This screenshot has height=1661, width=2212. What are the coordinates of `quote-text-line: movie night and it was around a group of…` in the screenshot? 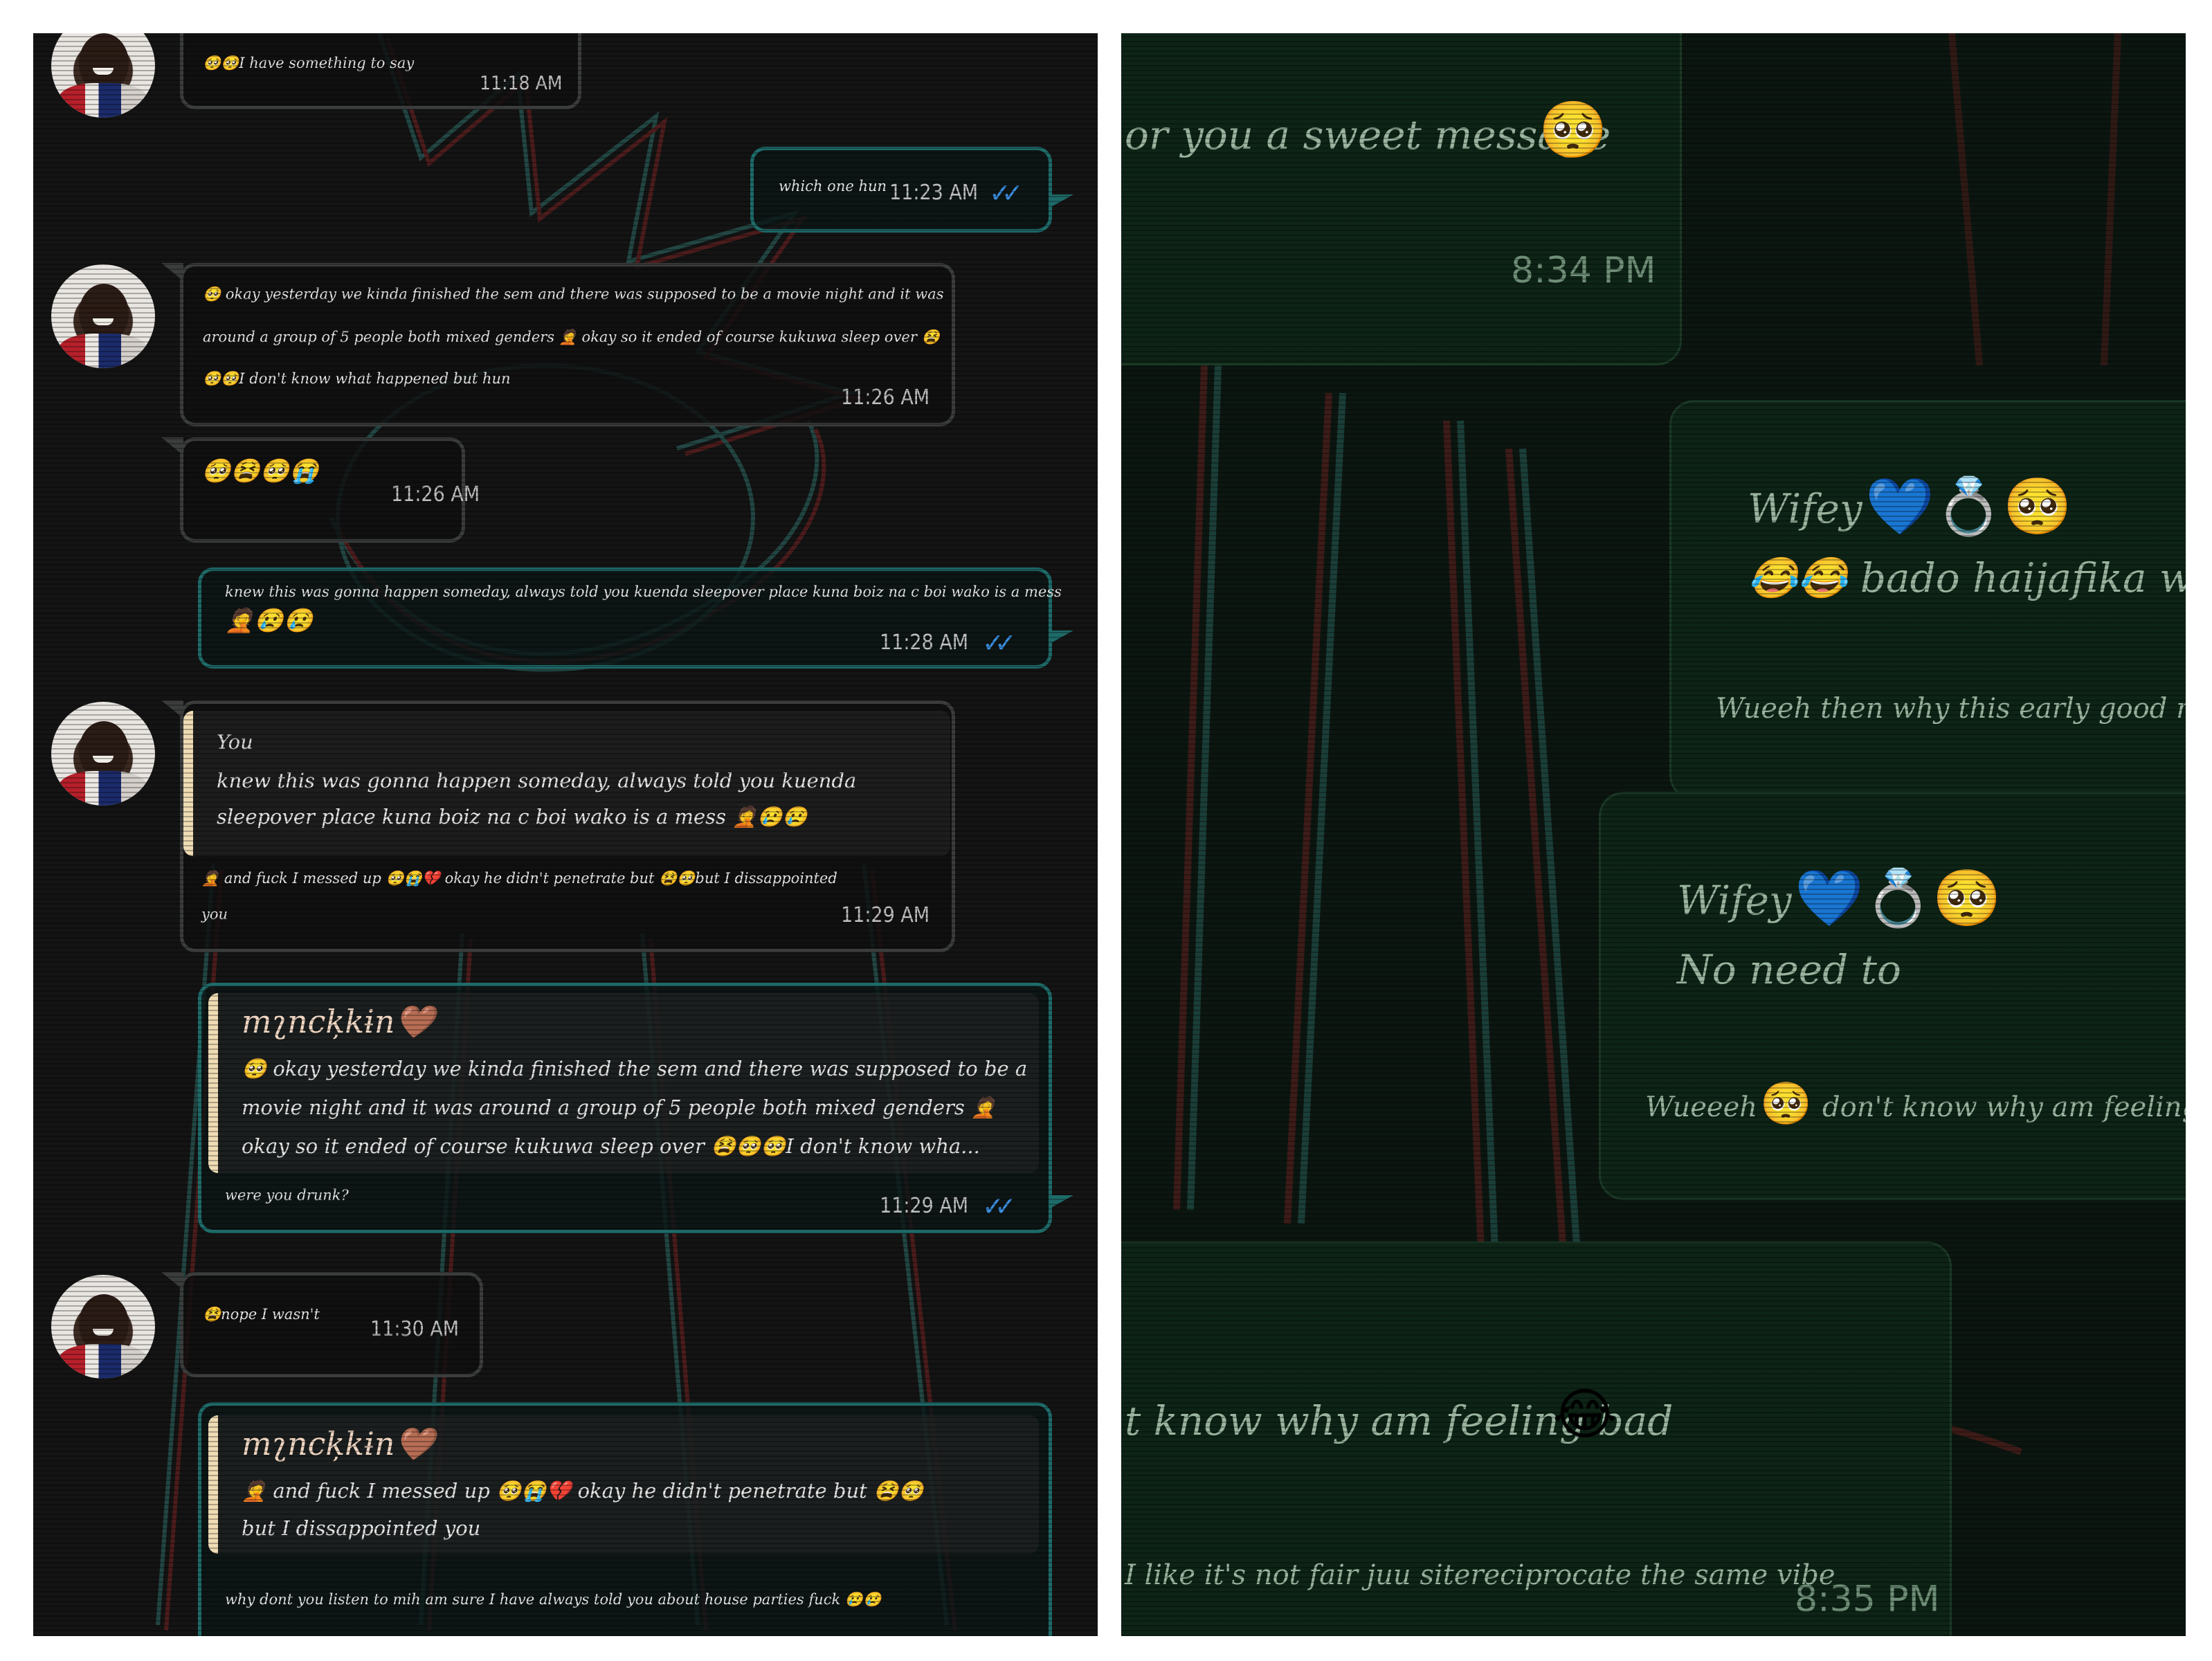 It's located at (619, 1107).